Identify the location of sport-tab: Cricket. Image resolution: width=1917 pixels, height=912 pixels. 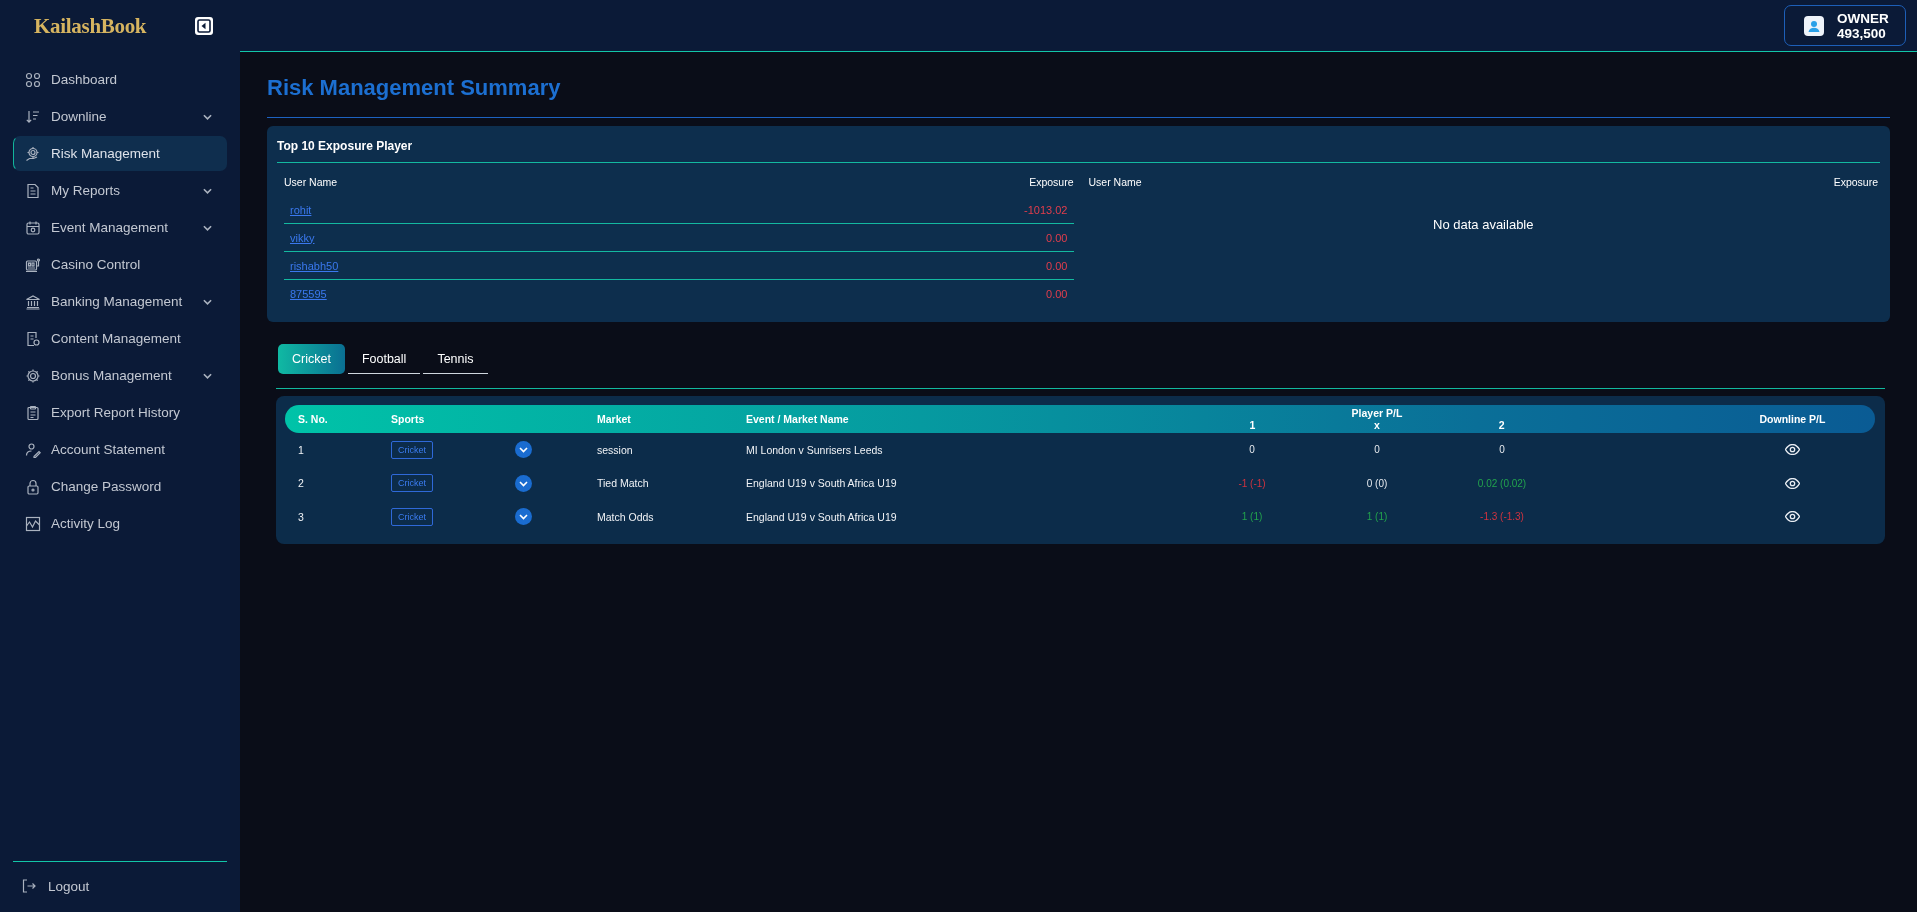
(311, 359).